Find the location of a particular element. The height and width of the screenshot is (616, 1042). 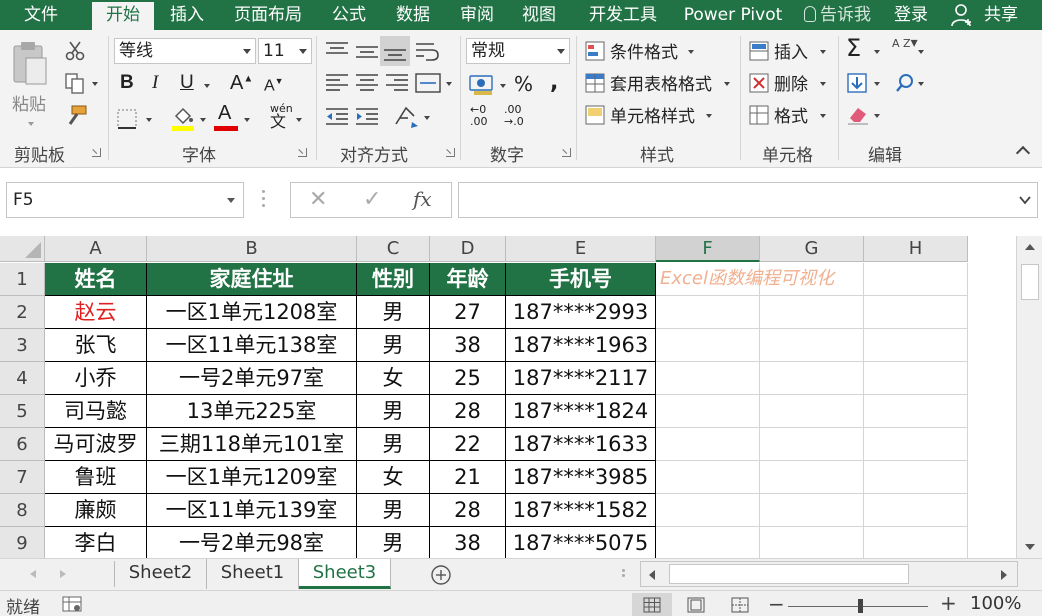

page-layout-view-button is located at coordinates (696, 604).